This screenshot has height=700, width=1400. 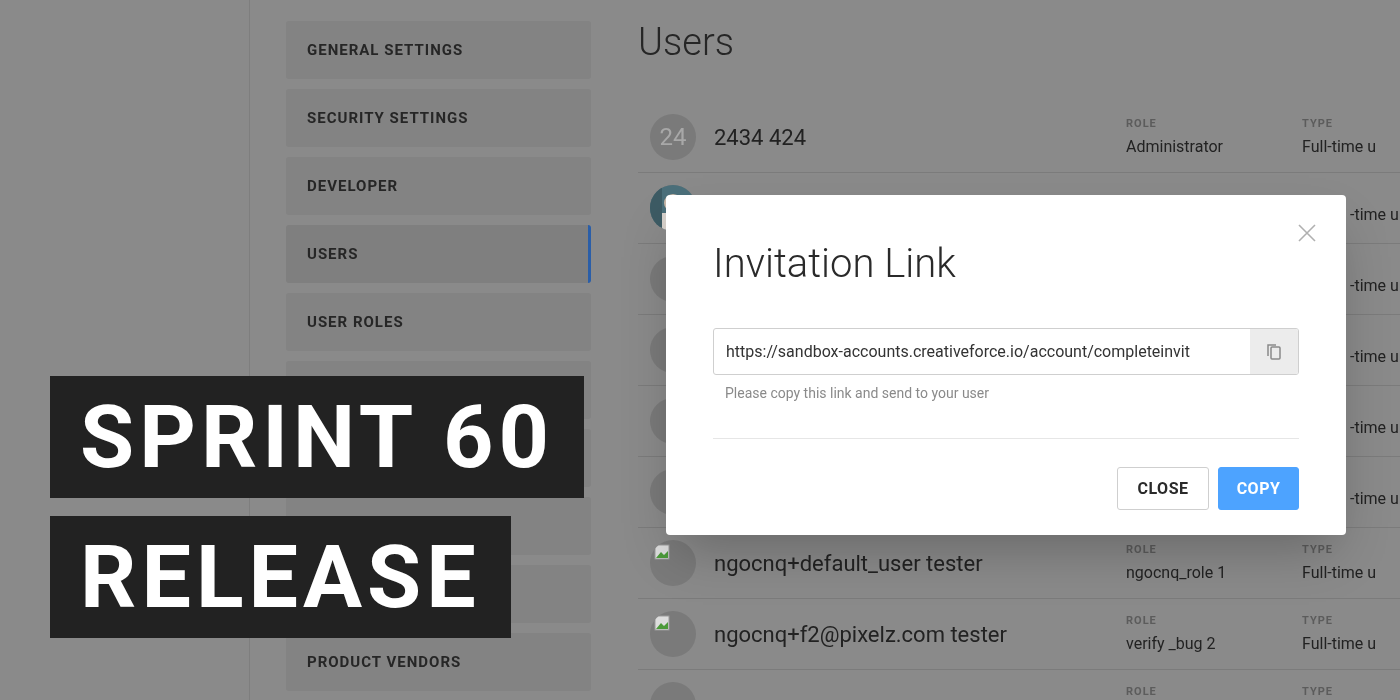 I want to click on hint-text: Please copy this link and send to your user, so click(x=857, y=393).